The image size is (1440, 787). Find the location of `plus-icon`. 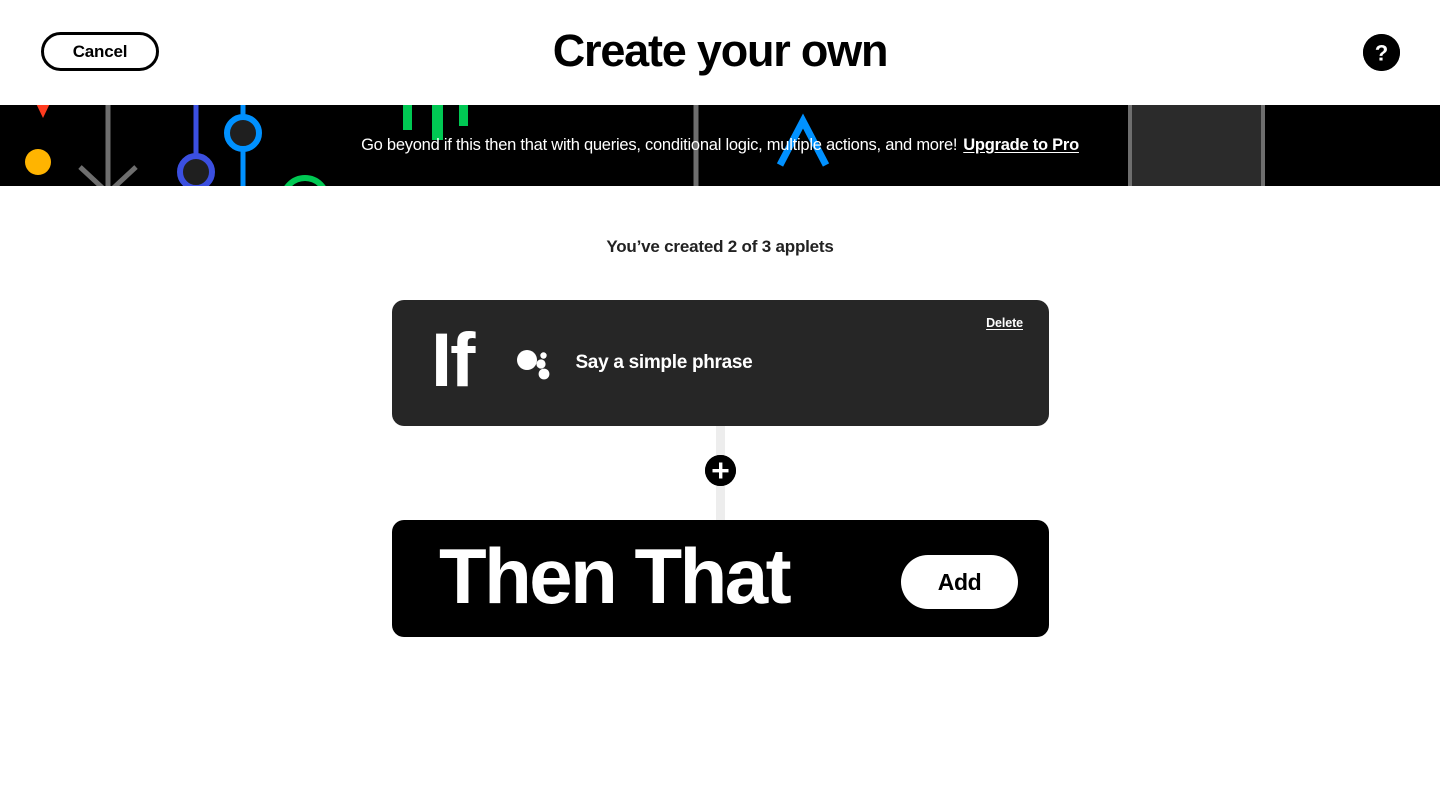

plus-icon is located at coordinates (720, 470).